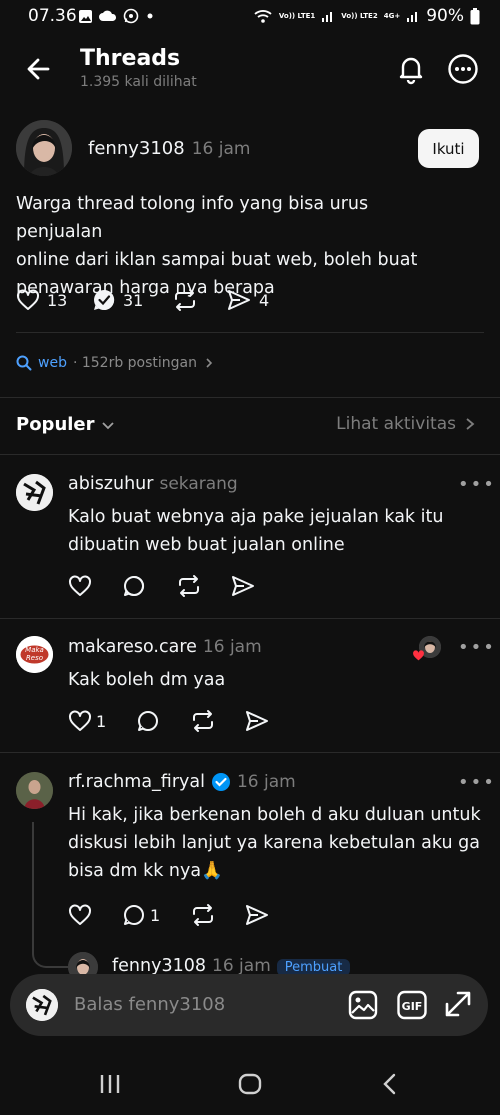 The width and height of the screenshot is (500, 1115). I want to click on back-button, so click(39, 69).